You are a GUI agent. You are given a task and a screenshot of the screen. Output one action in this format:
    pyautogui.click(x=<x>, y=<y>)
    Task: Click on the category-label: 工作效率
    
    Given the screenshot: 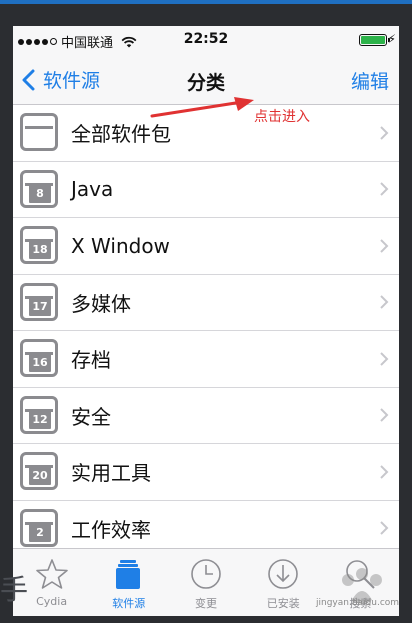 What is the action you would take?
    pyautogui.click(x=111, y=529)
    